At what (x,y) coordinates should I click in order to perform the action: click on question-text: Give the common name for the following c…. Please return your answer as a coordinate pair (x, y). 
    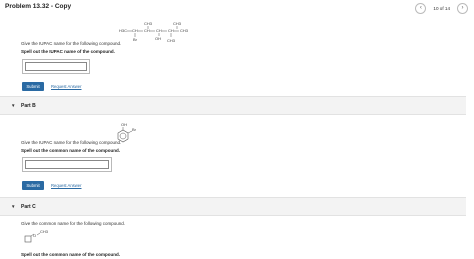
    Looking at the image, I should click on (73, 223).